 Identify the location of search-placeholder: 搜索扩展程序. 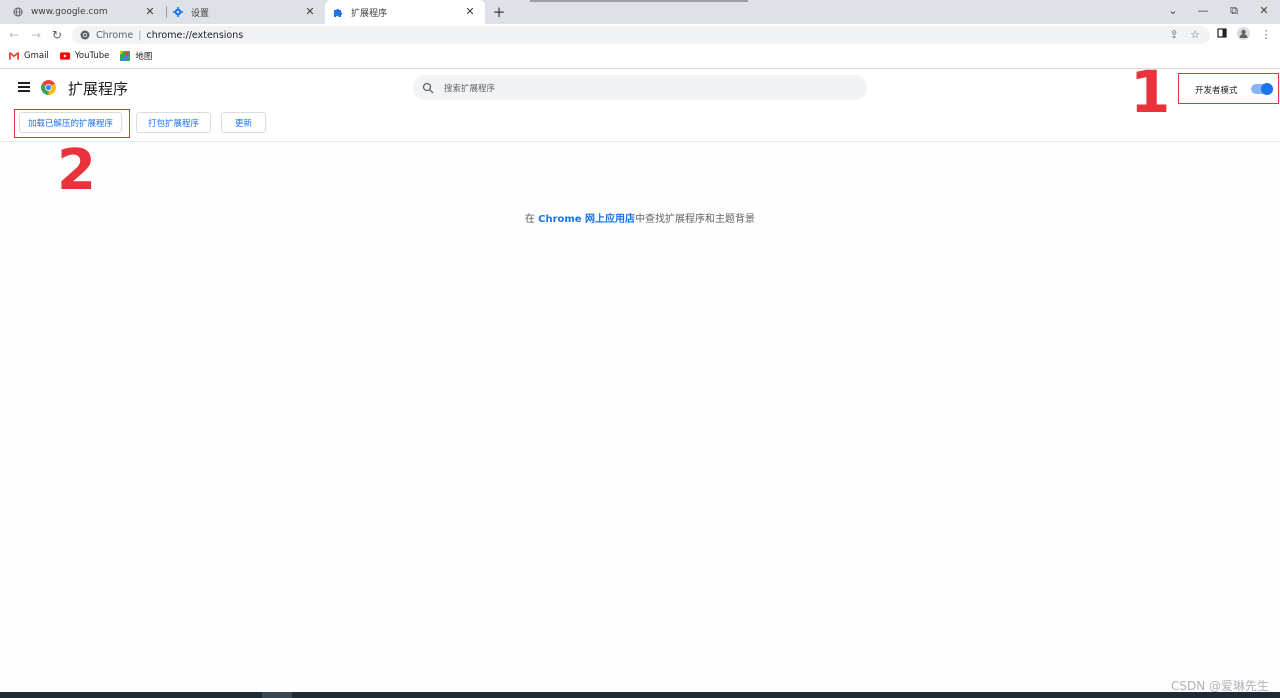
(470, 88).